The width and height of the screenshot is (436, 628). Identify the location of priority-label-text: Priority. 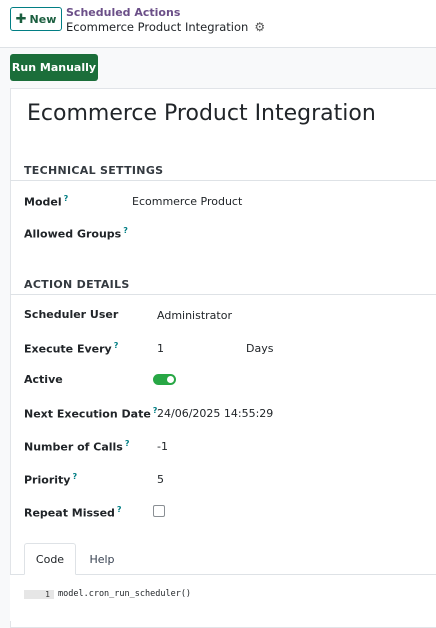
(47, 480).